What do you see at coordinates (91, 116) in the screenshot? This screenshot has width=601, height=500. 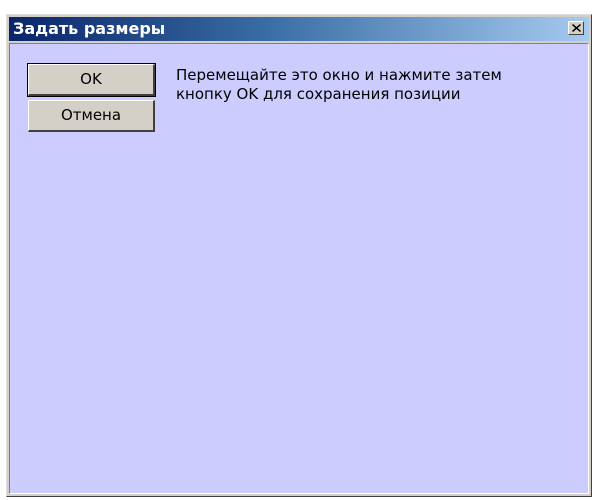 I see `cancel-button: Отмена` at bounding box center [91, 116].